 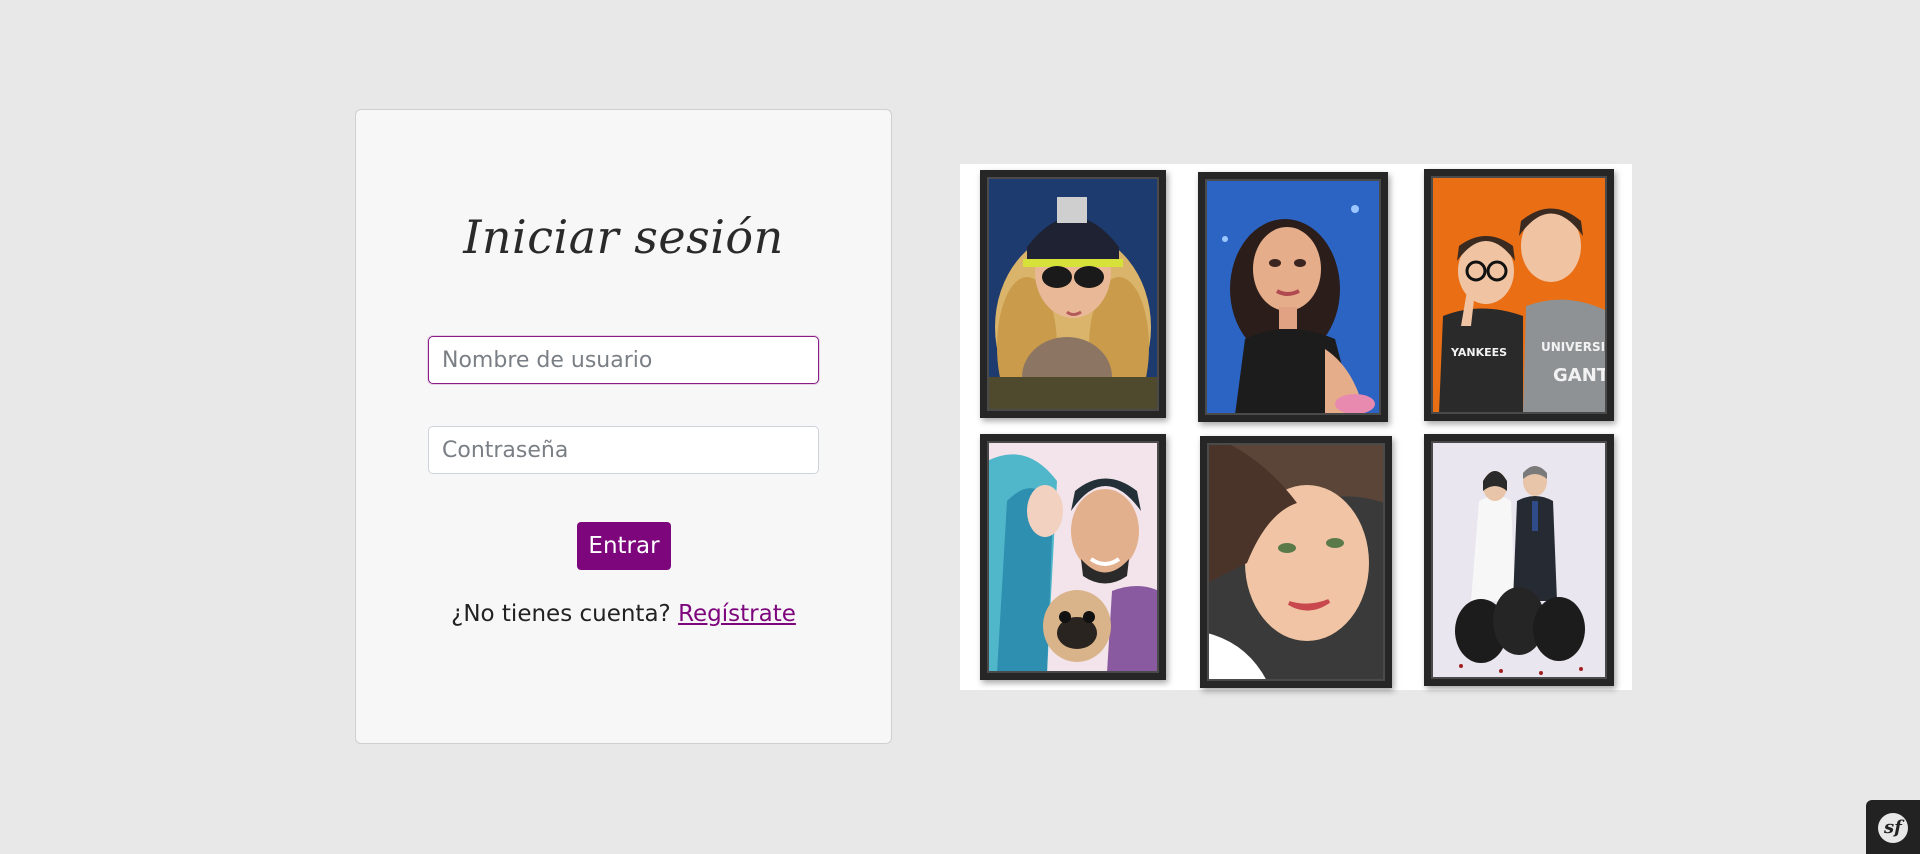 What do you see at coordinates (1073, 294) in the screenshot?
I see `portrait-woman-cap-sunglasses` at bounding box center [1073, 294].